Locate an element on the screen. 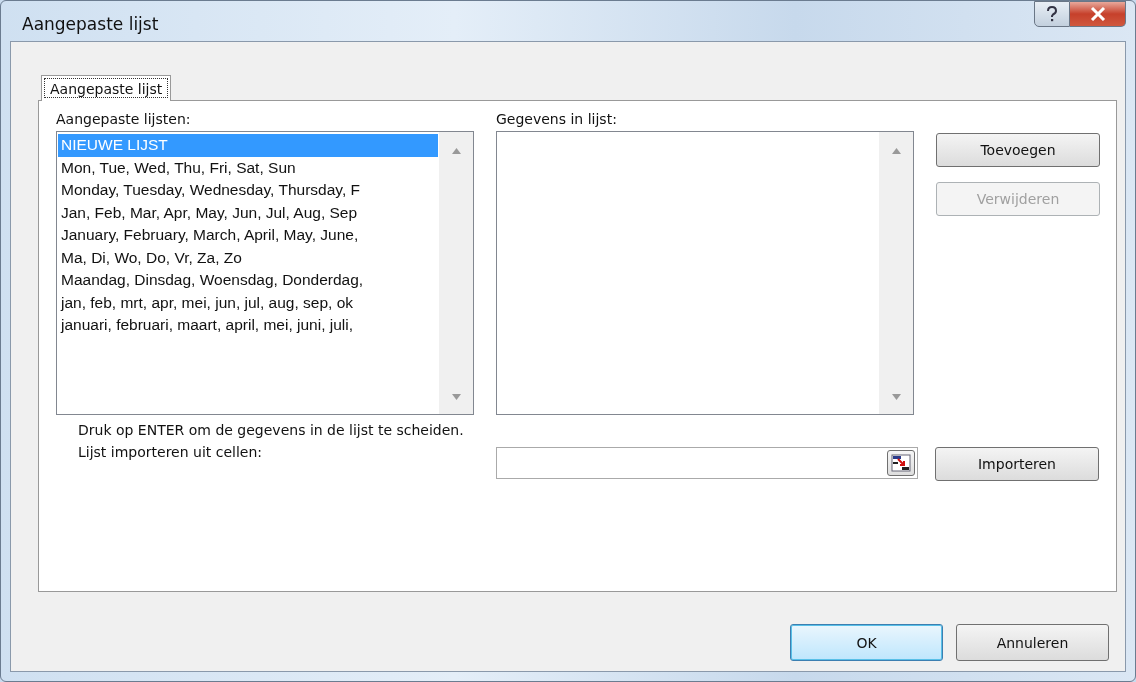 Image resolution: width=1136 pixels, height=682 pixels. list-item: January, February, March, April, May, June, is located at coordinates (248, 235).